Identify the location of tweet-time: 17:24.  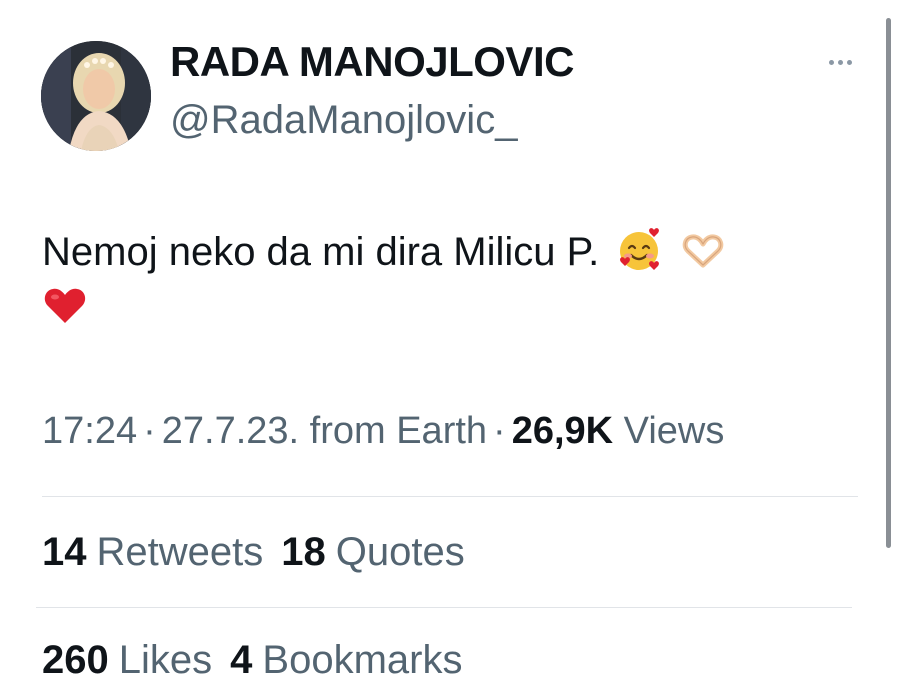
(89, 431).